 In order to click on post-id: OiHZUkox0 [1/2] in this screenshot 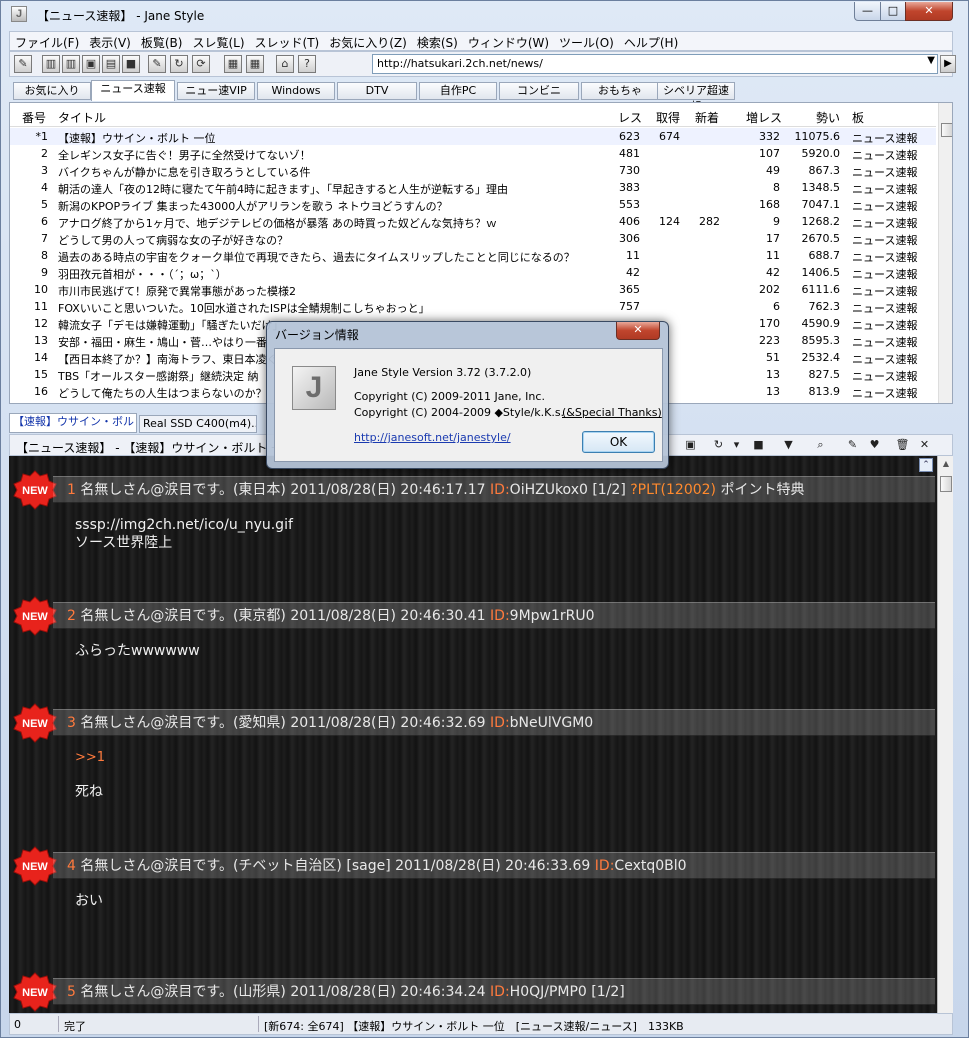, I will do `click(568, 490)`.